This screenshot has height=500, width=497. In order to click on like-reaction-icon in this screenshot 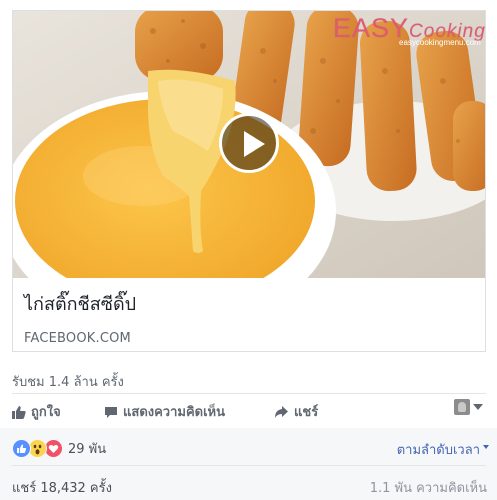, I will do `click(21, 448)`.